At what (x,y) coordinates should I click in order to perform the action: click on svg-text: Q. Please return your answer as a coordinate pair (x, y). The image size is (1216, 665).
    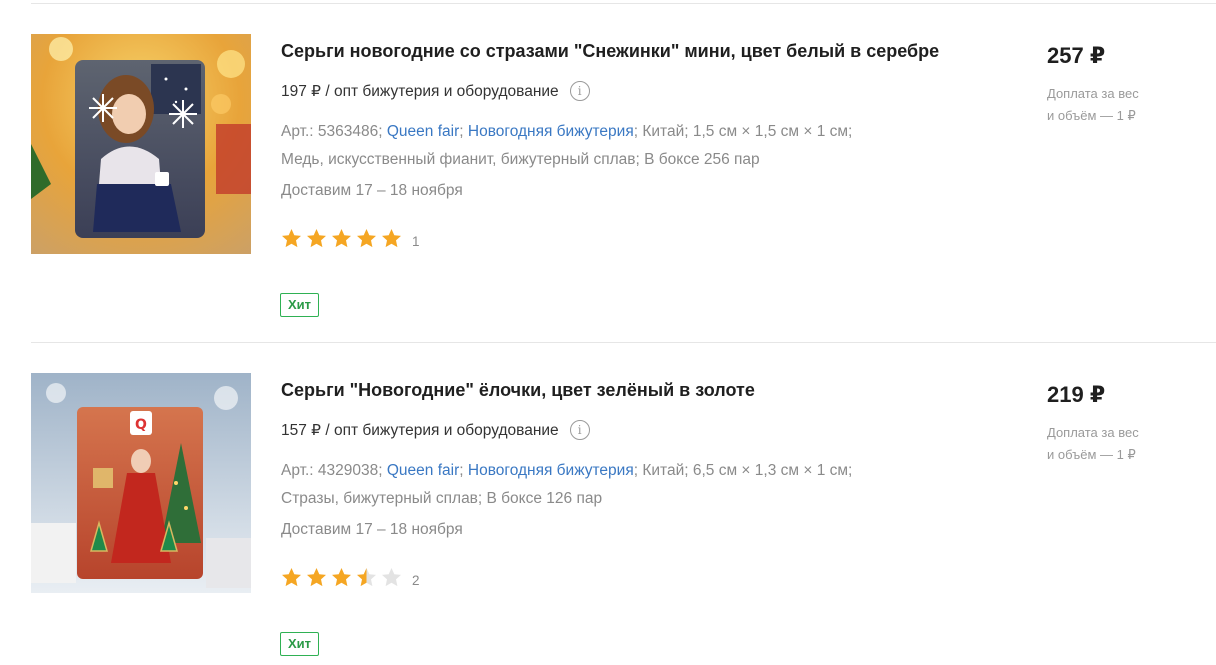
    Looking at the image, I should click on (141, 425).